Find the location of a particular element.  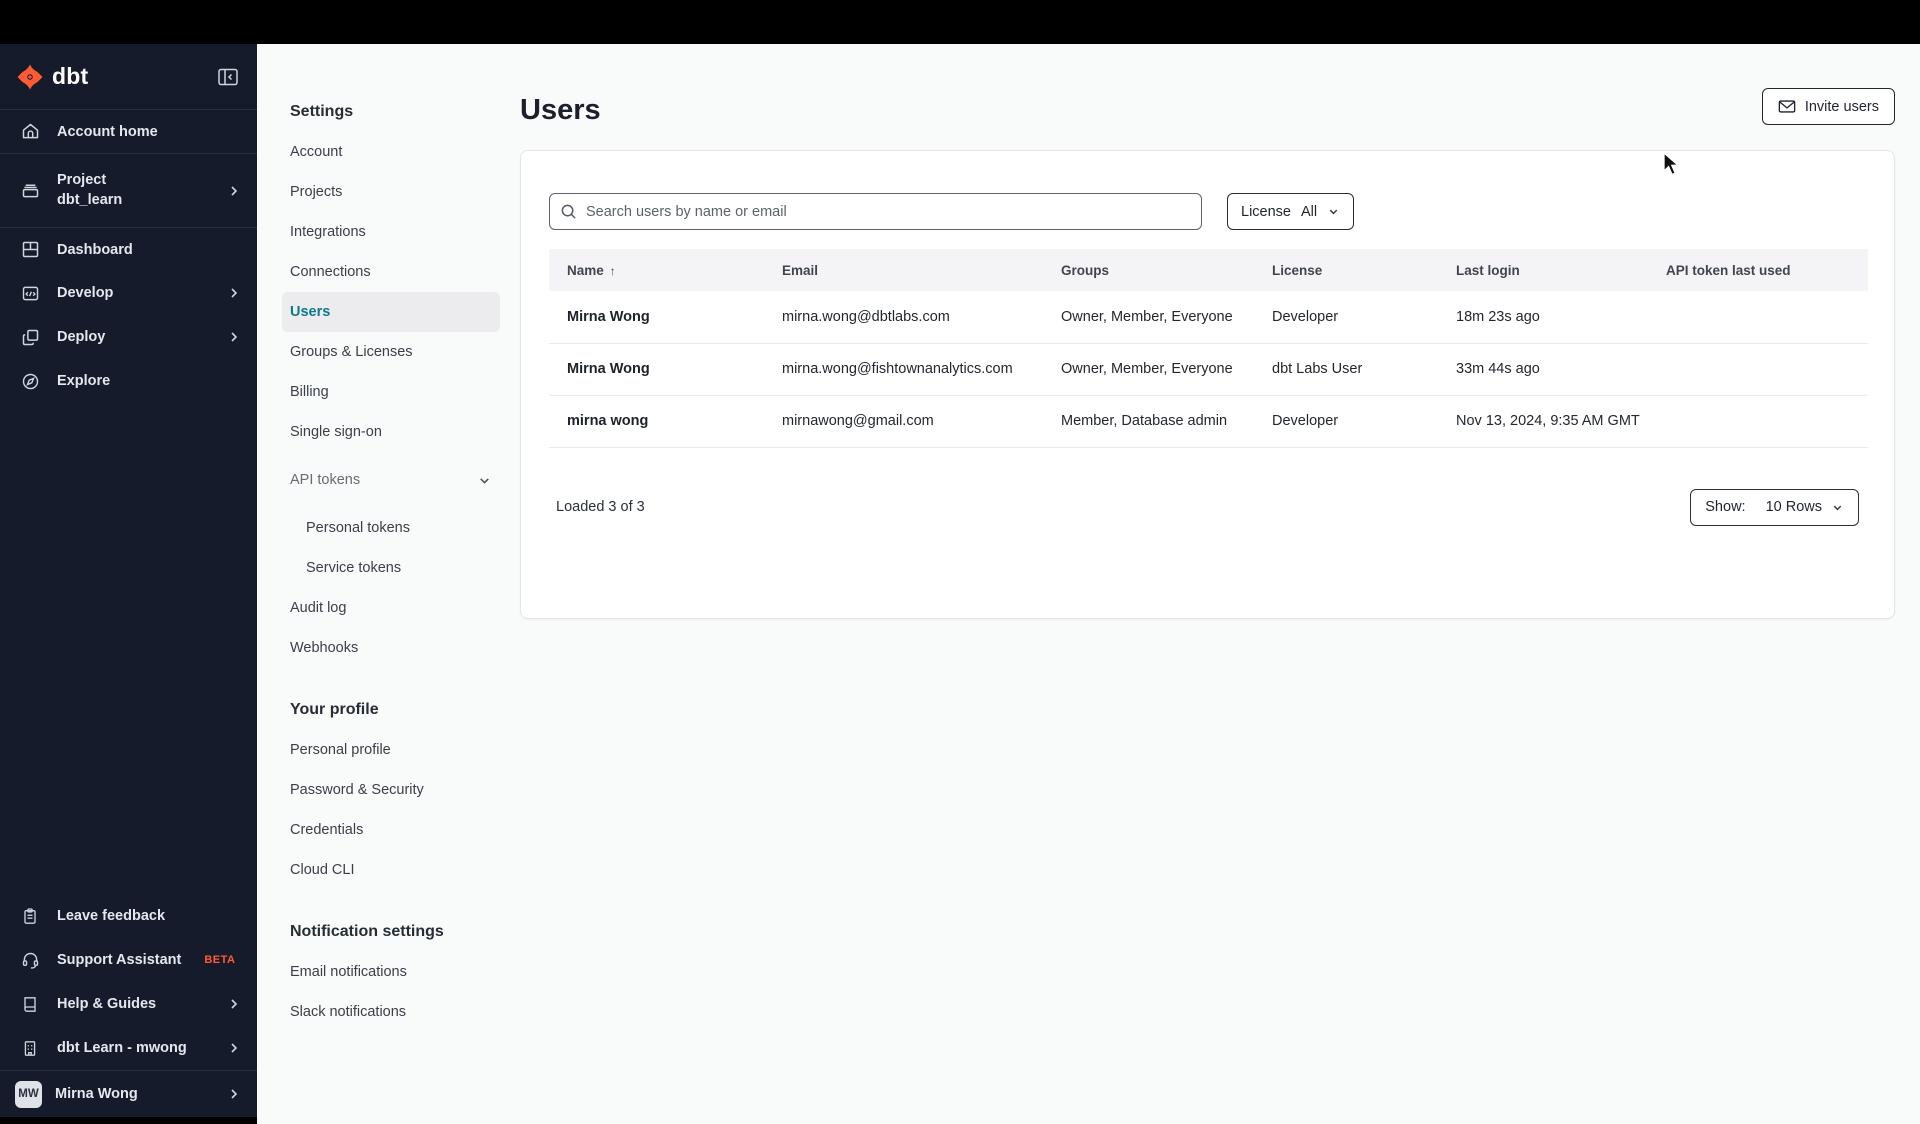

sidebar-item-label: Help & Guides is located at coordinates (107, 1004).